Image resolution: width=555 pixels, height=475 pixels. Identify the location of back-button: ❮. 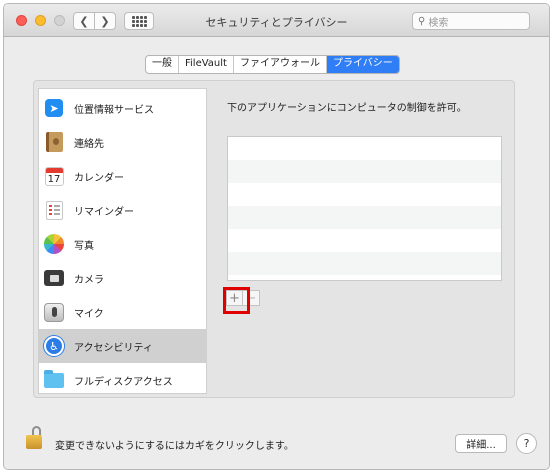
(84, 21).